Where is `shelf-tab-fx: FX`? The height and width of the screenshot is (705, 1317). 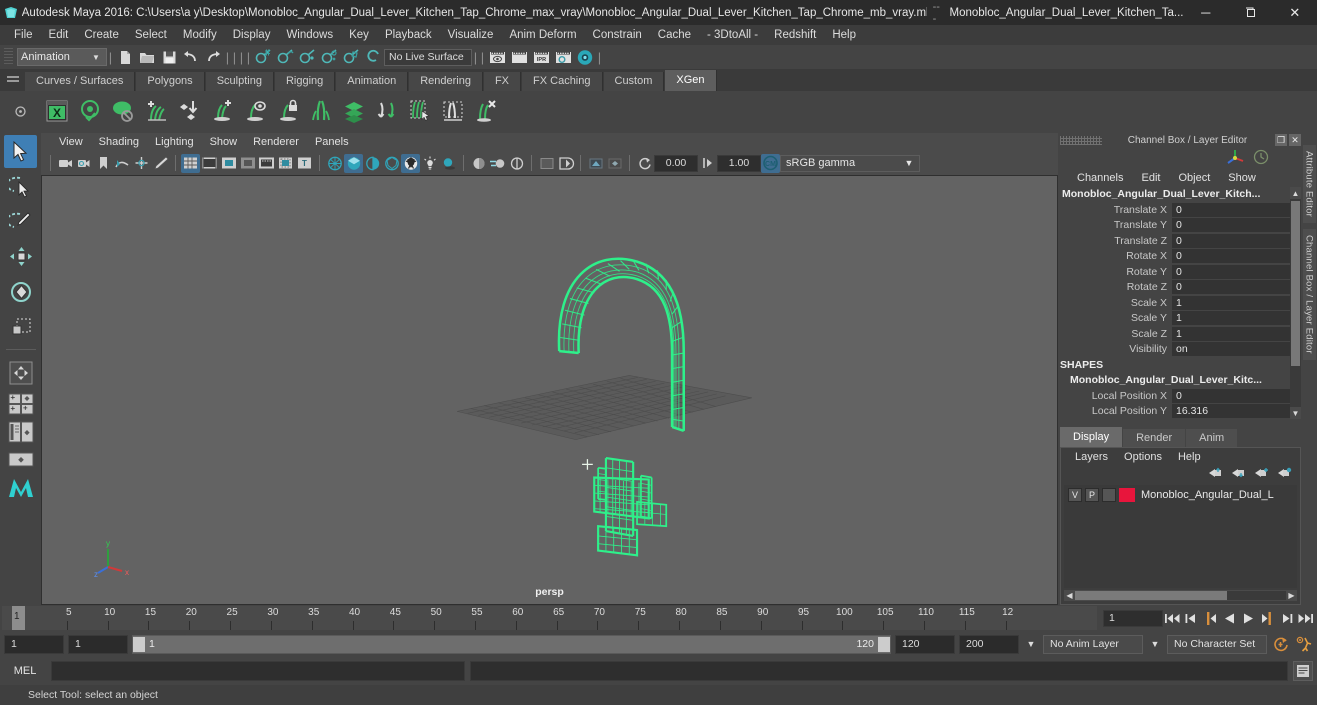
shelf-tab-fx: FX is located at coordinates (502, 81).